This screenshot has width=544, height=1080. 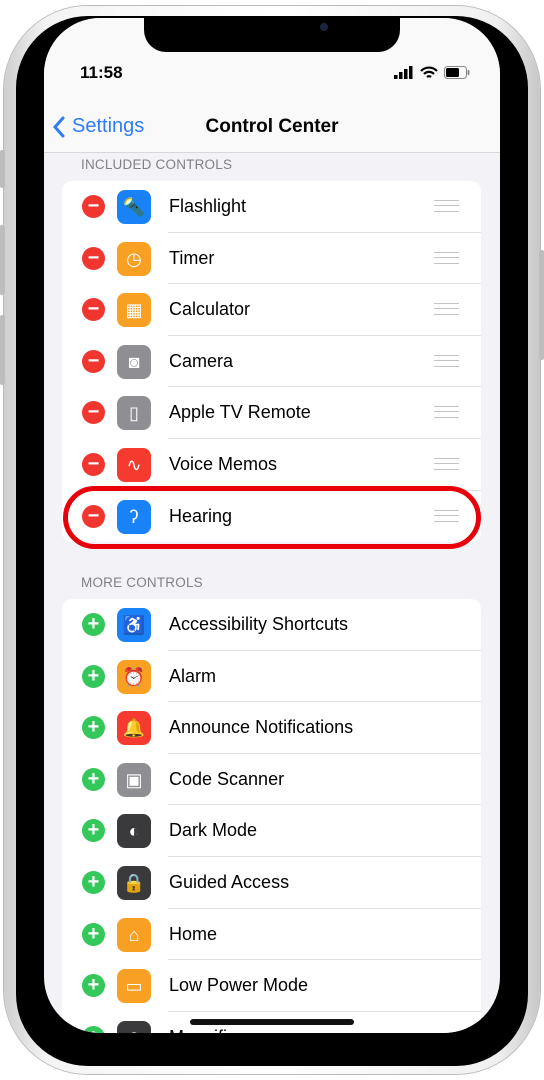 What do you see at coordinates (192, 257) in the screenshot?
I see `control-label: Timer` at bounding box center [192, 257].